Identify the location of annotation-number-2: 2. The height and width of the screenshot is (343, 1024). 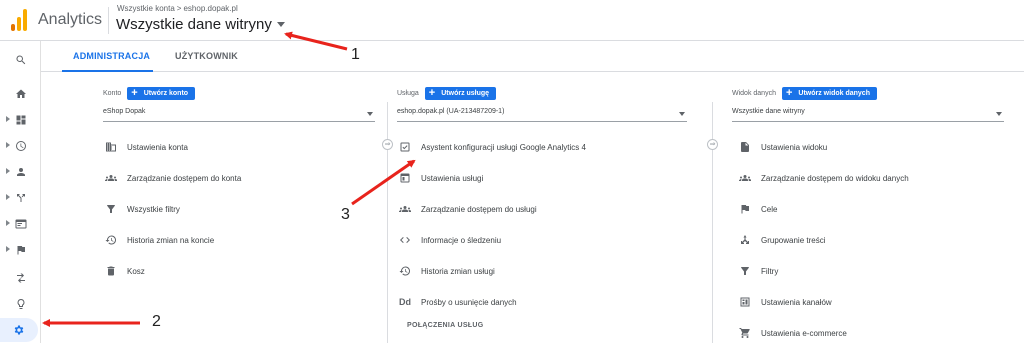
(156, 321).